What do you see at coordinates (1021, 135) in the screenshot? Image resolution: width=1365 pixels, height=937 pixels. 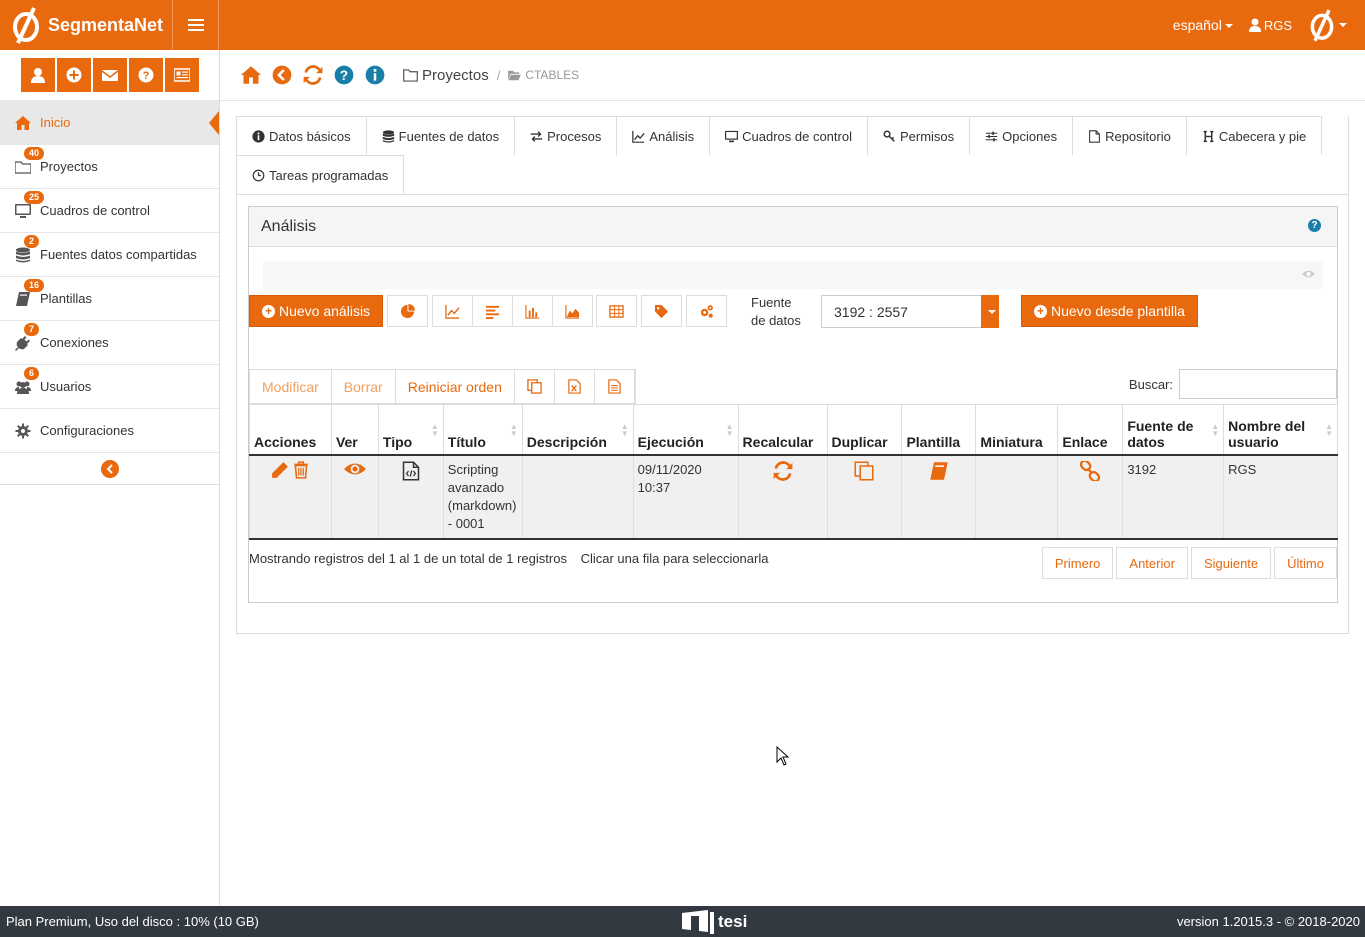 I see `tab-opciones: Opciones` at bounding box center [1021, 135].